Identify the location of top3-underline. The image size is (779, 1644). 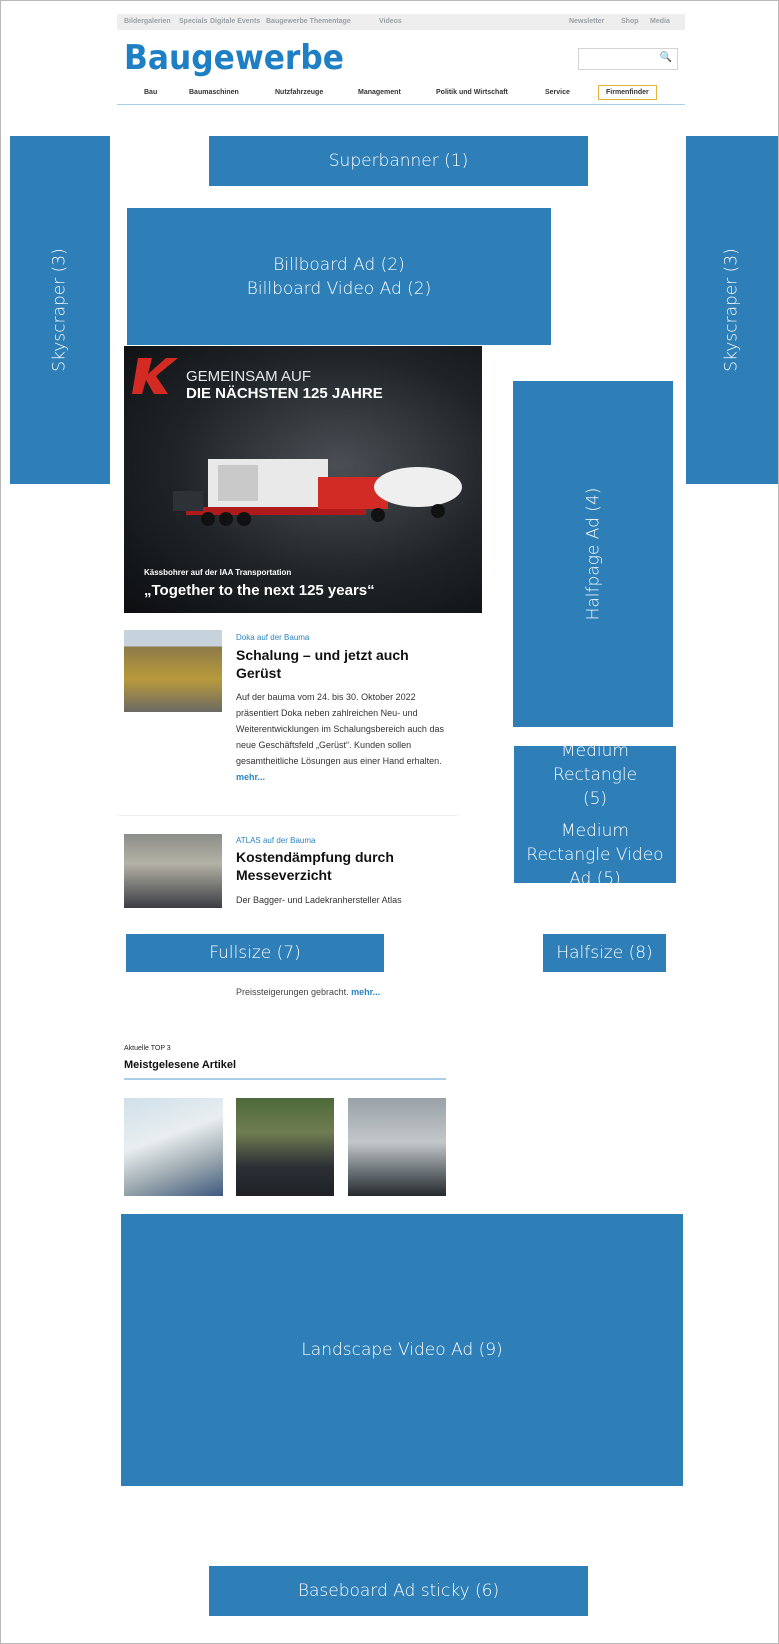
(285, 1079).